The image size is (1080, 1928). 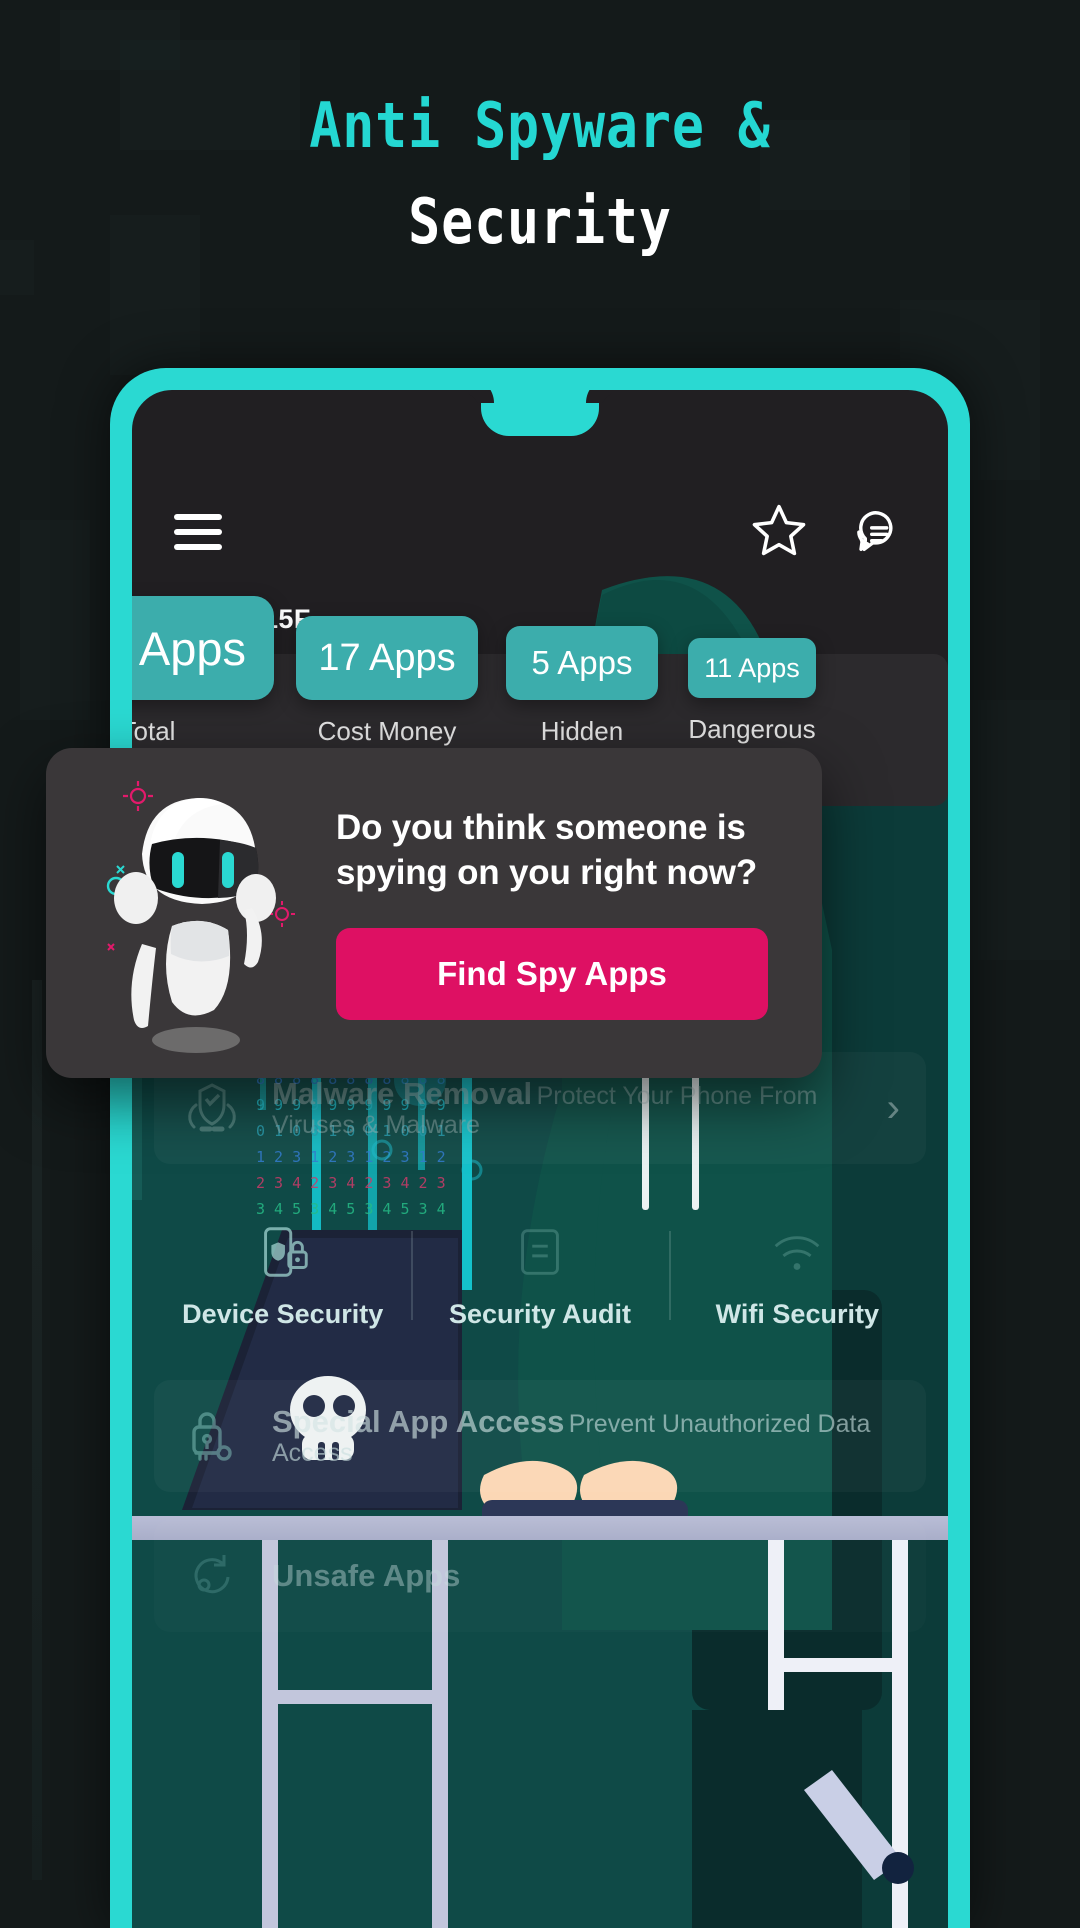 What do you see at coordinates (893, 1108) in the screenshot?
I see `chevron-right-icon: ›` at bounding box center [893, 1108].